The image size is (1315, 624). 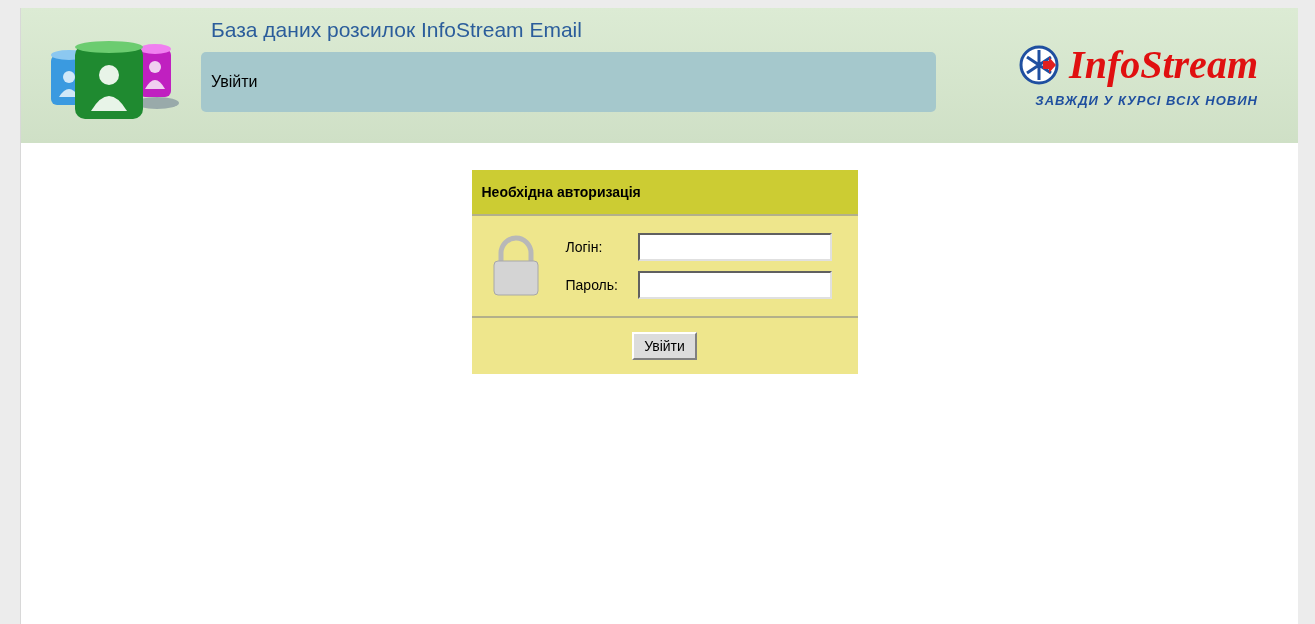 What do you see at coordinates (515, 266) in the screenshot?
I see `padlock-icon` at bounding box center [515, 266].